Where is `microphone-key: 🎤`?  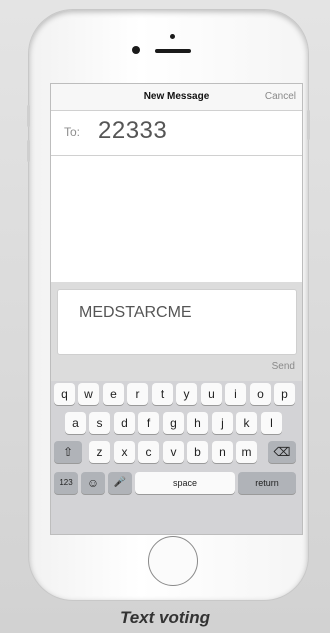
microphone-key: 🎤 is located at coordinates (120, 483).